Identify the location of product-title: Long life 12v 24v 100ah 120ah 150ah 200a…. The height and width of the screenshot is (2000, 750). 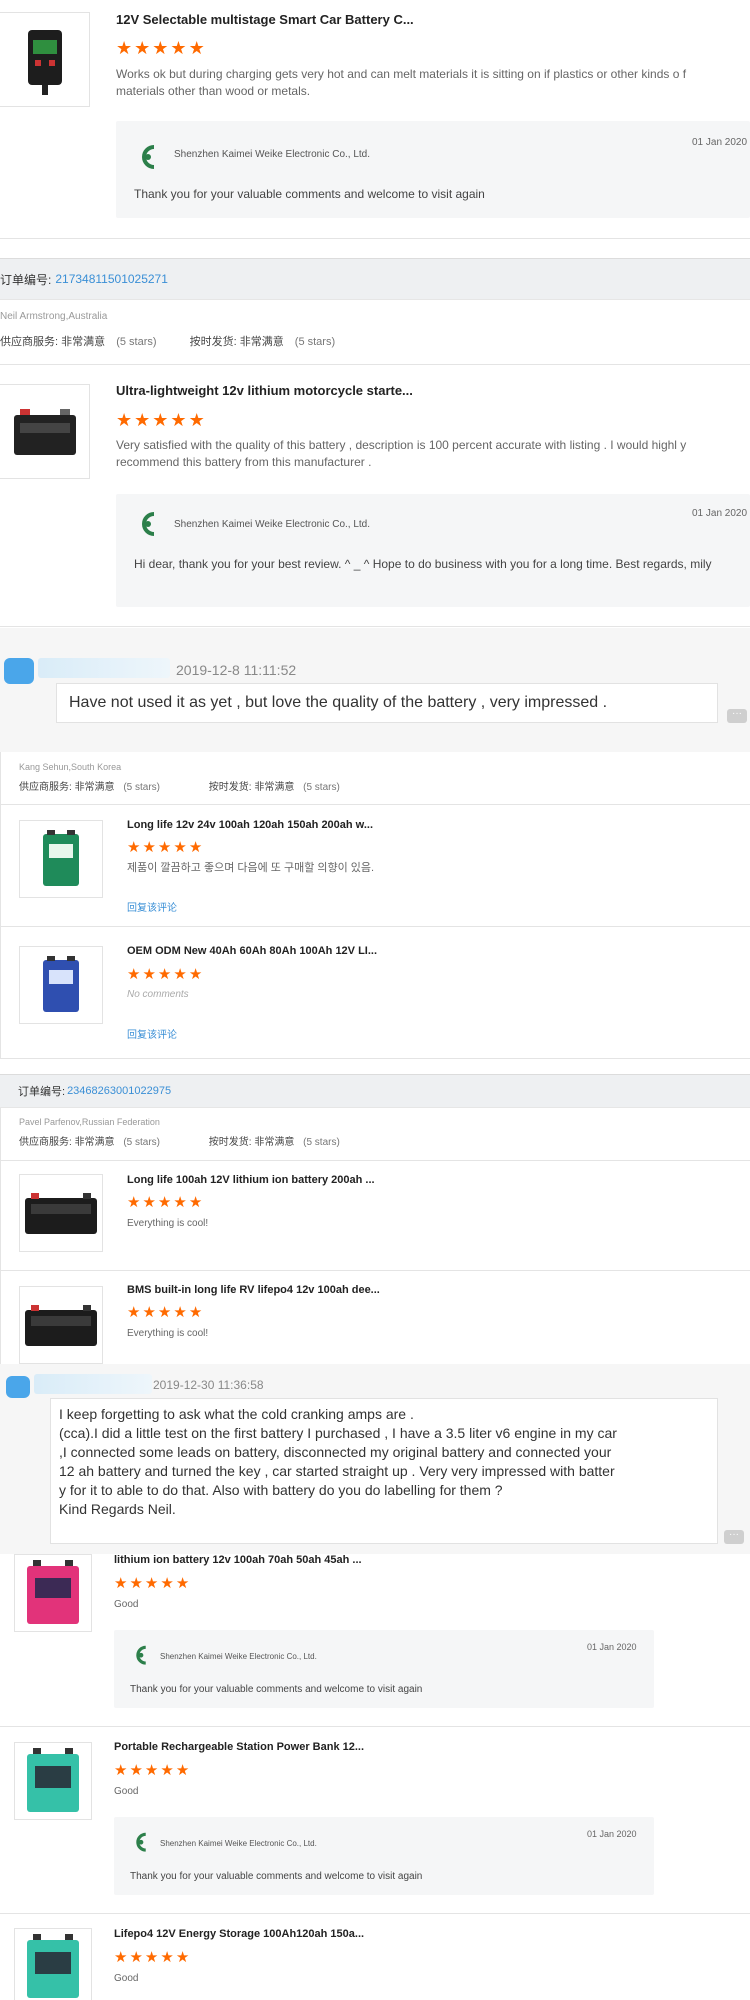
(277, 825).